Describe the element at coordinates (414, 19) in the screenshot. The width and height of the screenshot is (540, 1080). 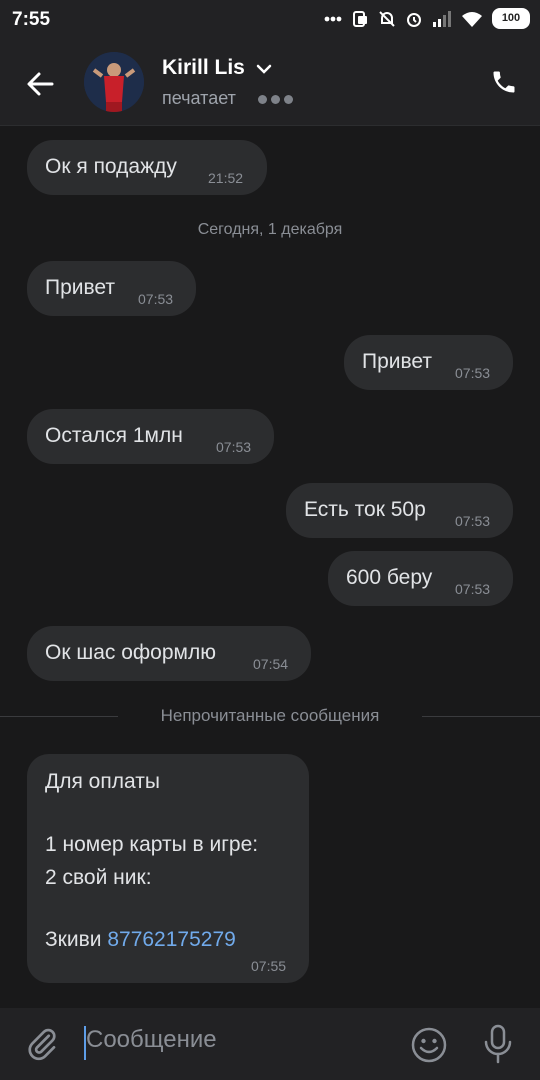
I see `alarm-icon` at that location.